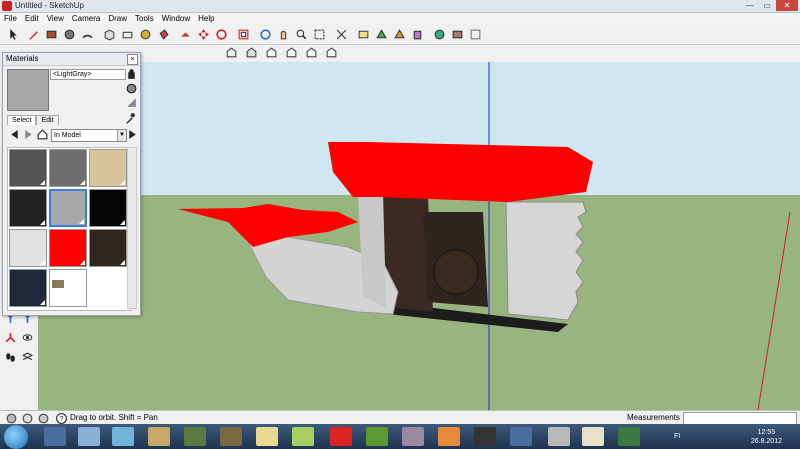  Describe the element at coordinates (28, 208) in the screenshot. I see `charcoal-swatch` at that location.